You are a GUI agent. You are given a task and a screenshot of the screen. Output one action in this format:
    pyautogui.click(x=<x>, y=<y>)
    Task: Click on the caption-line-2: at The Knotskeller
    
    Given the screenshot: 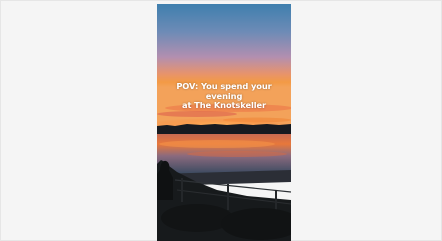 What is the action you would take?
    pyautogui.click(x=223, y=105)
    